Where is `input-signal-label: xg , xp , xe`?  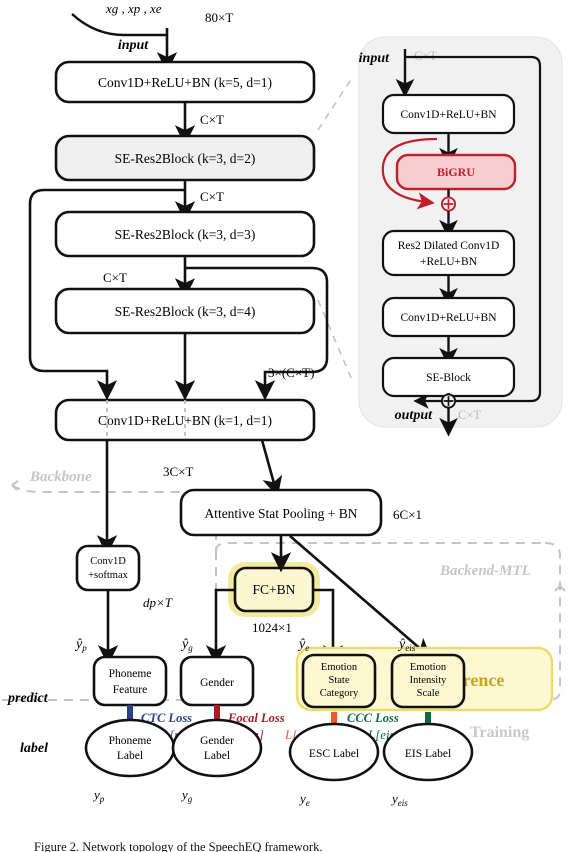
input-signal-label: xg , xp , xe is located at coordinates (133, 8).